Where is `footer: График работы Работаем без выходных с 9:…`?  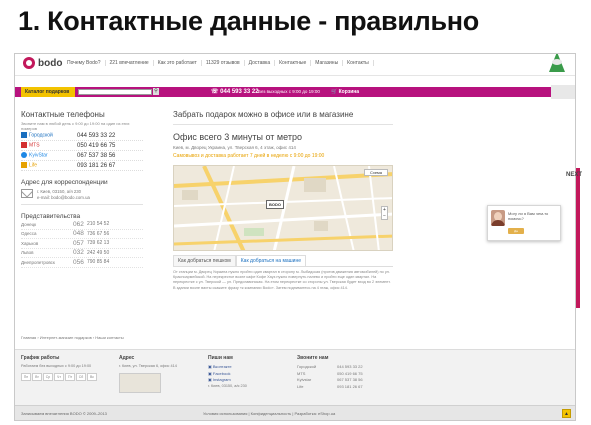 footer: График работы Работаем без выходных с 9:… is located at coordinates (295, 377).